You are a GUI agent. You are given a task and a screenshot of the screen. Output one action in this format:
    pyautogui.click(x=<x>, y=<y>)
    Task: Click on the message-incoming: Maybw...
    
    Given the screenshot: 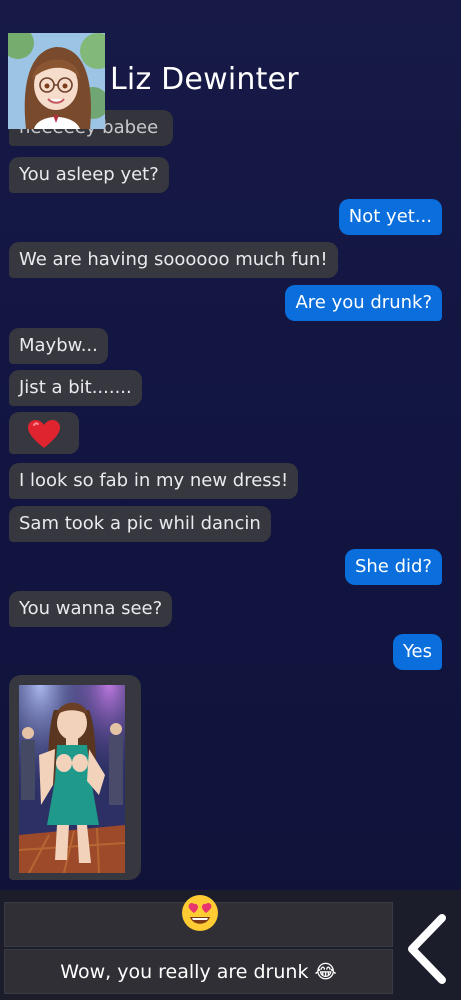 What is the action you would take?
    pyautogui.click(x=58, y=346)
    